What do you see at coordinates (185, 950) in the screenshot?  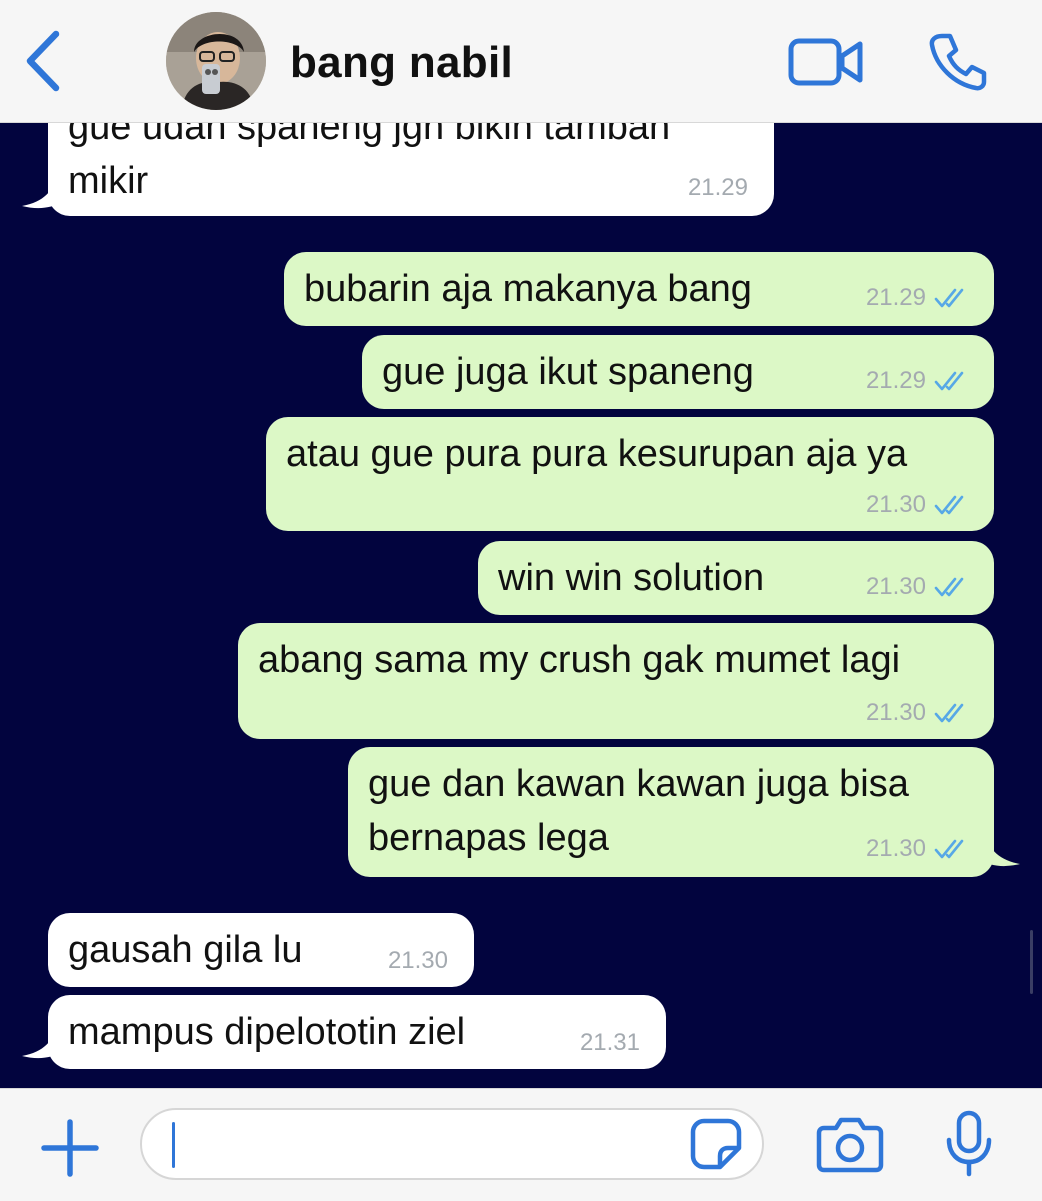 I see `message-text: gausah gila lu` at bounding box center [185, 950].